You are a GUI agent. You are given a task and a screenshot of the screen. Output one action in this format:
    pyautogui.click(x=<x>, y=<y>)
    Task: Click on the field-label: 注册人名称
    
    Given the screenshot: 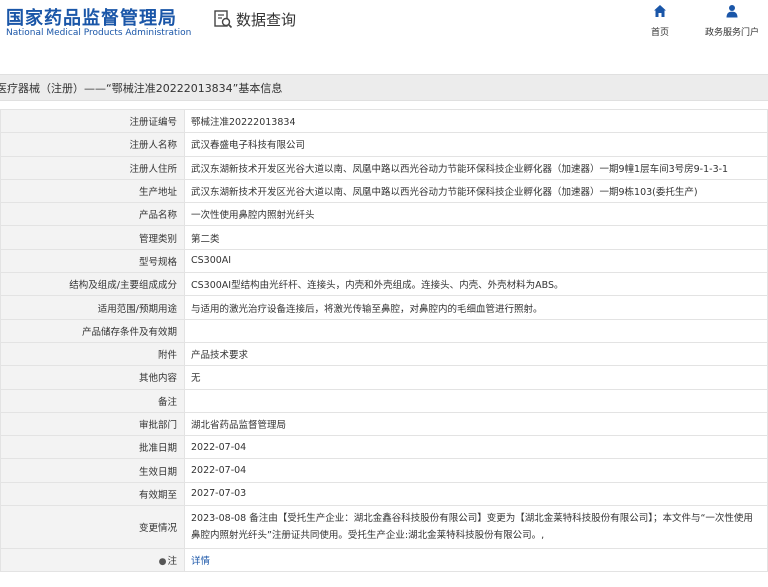 What is the action you would take?
    pyautogui.click(x=92, y=144)
    